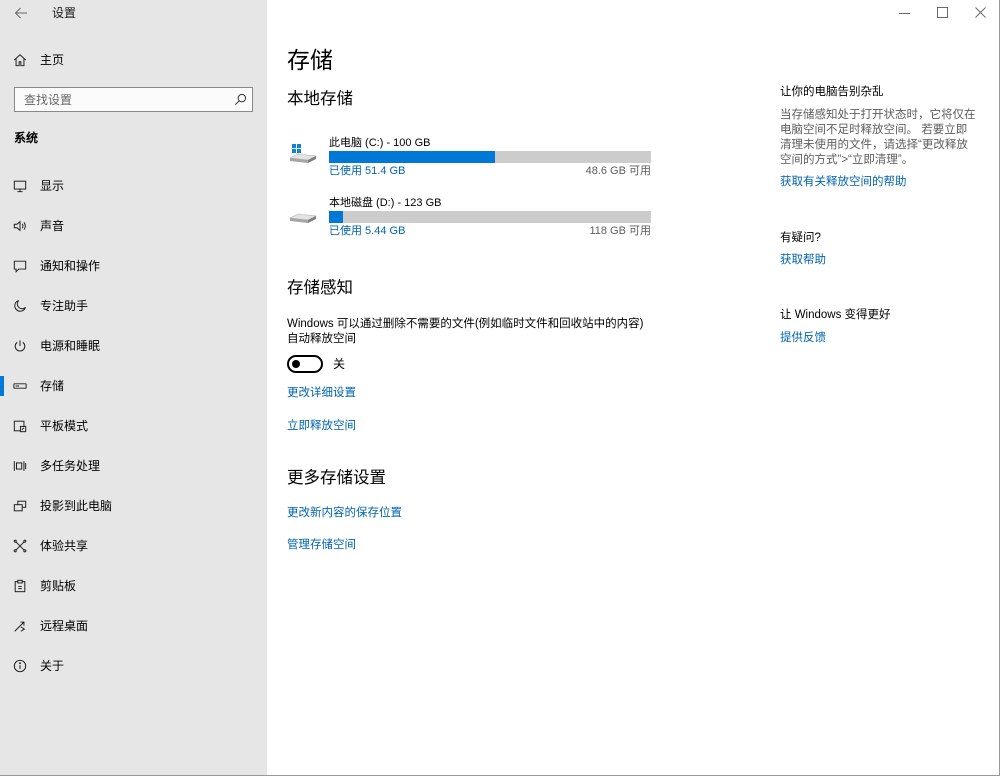 This screenshot has width=1000, height=776. I want to click on notifications-icon, so click(20, 266).